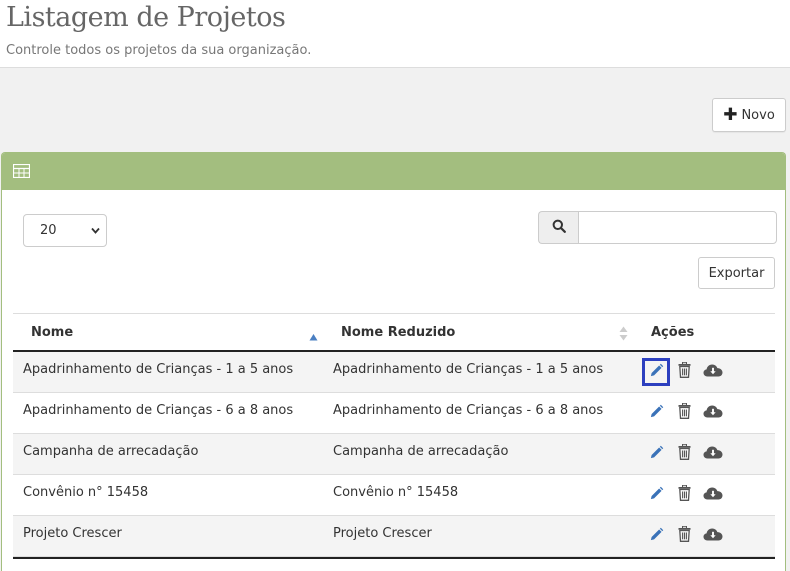 This screenshot has height=571, width=790. Describe the element at coordinates (313, 335) in the screenshot. I see `sort-asc-icon` at that location.